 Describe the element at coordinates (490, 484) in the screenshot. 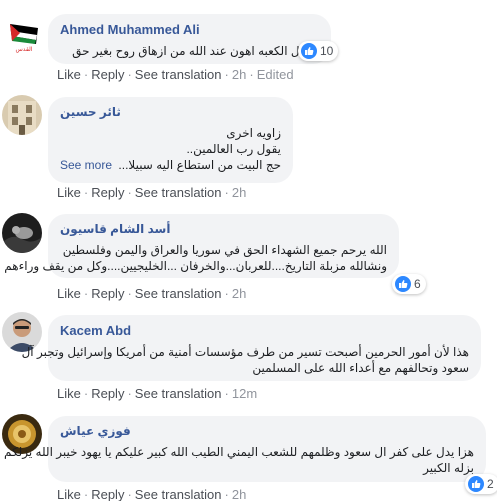

I see `reaction-number: 2` at that location.